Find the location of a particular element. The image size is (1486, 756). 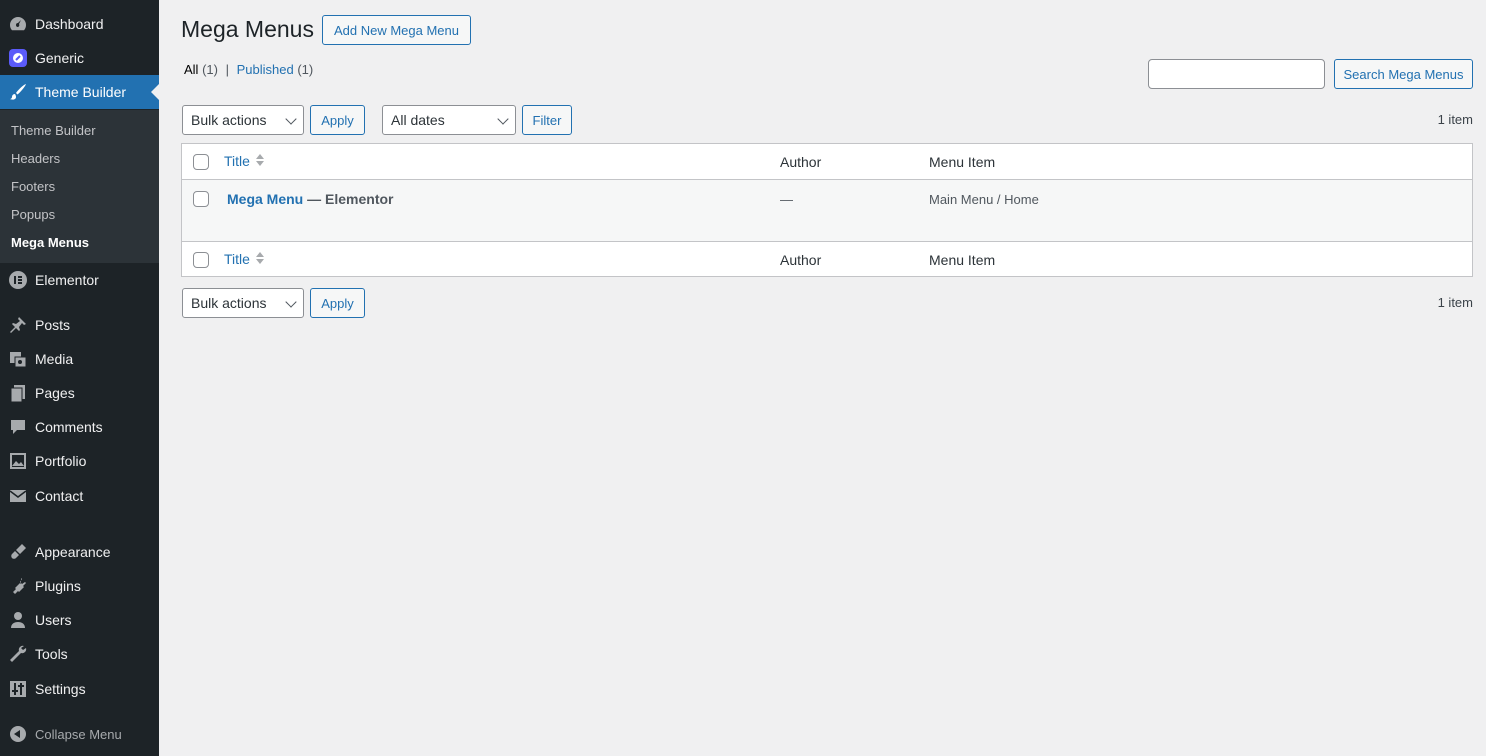

sidebar-item-portfolio: Portfolio is located at coordinates (79, 461).